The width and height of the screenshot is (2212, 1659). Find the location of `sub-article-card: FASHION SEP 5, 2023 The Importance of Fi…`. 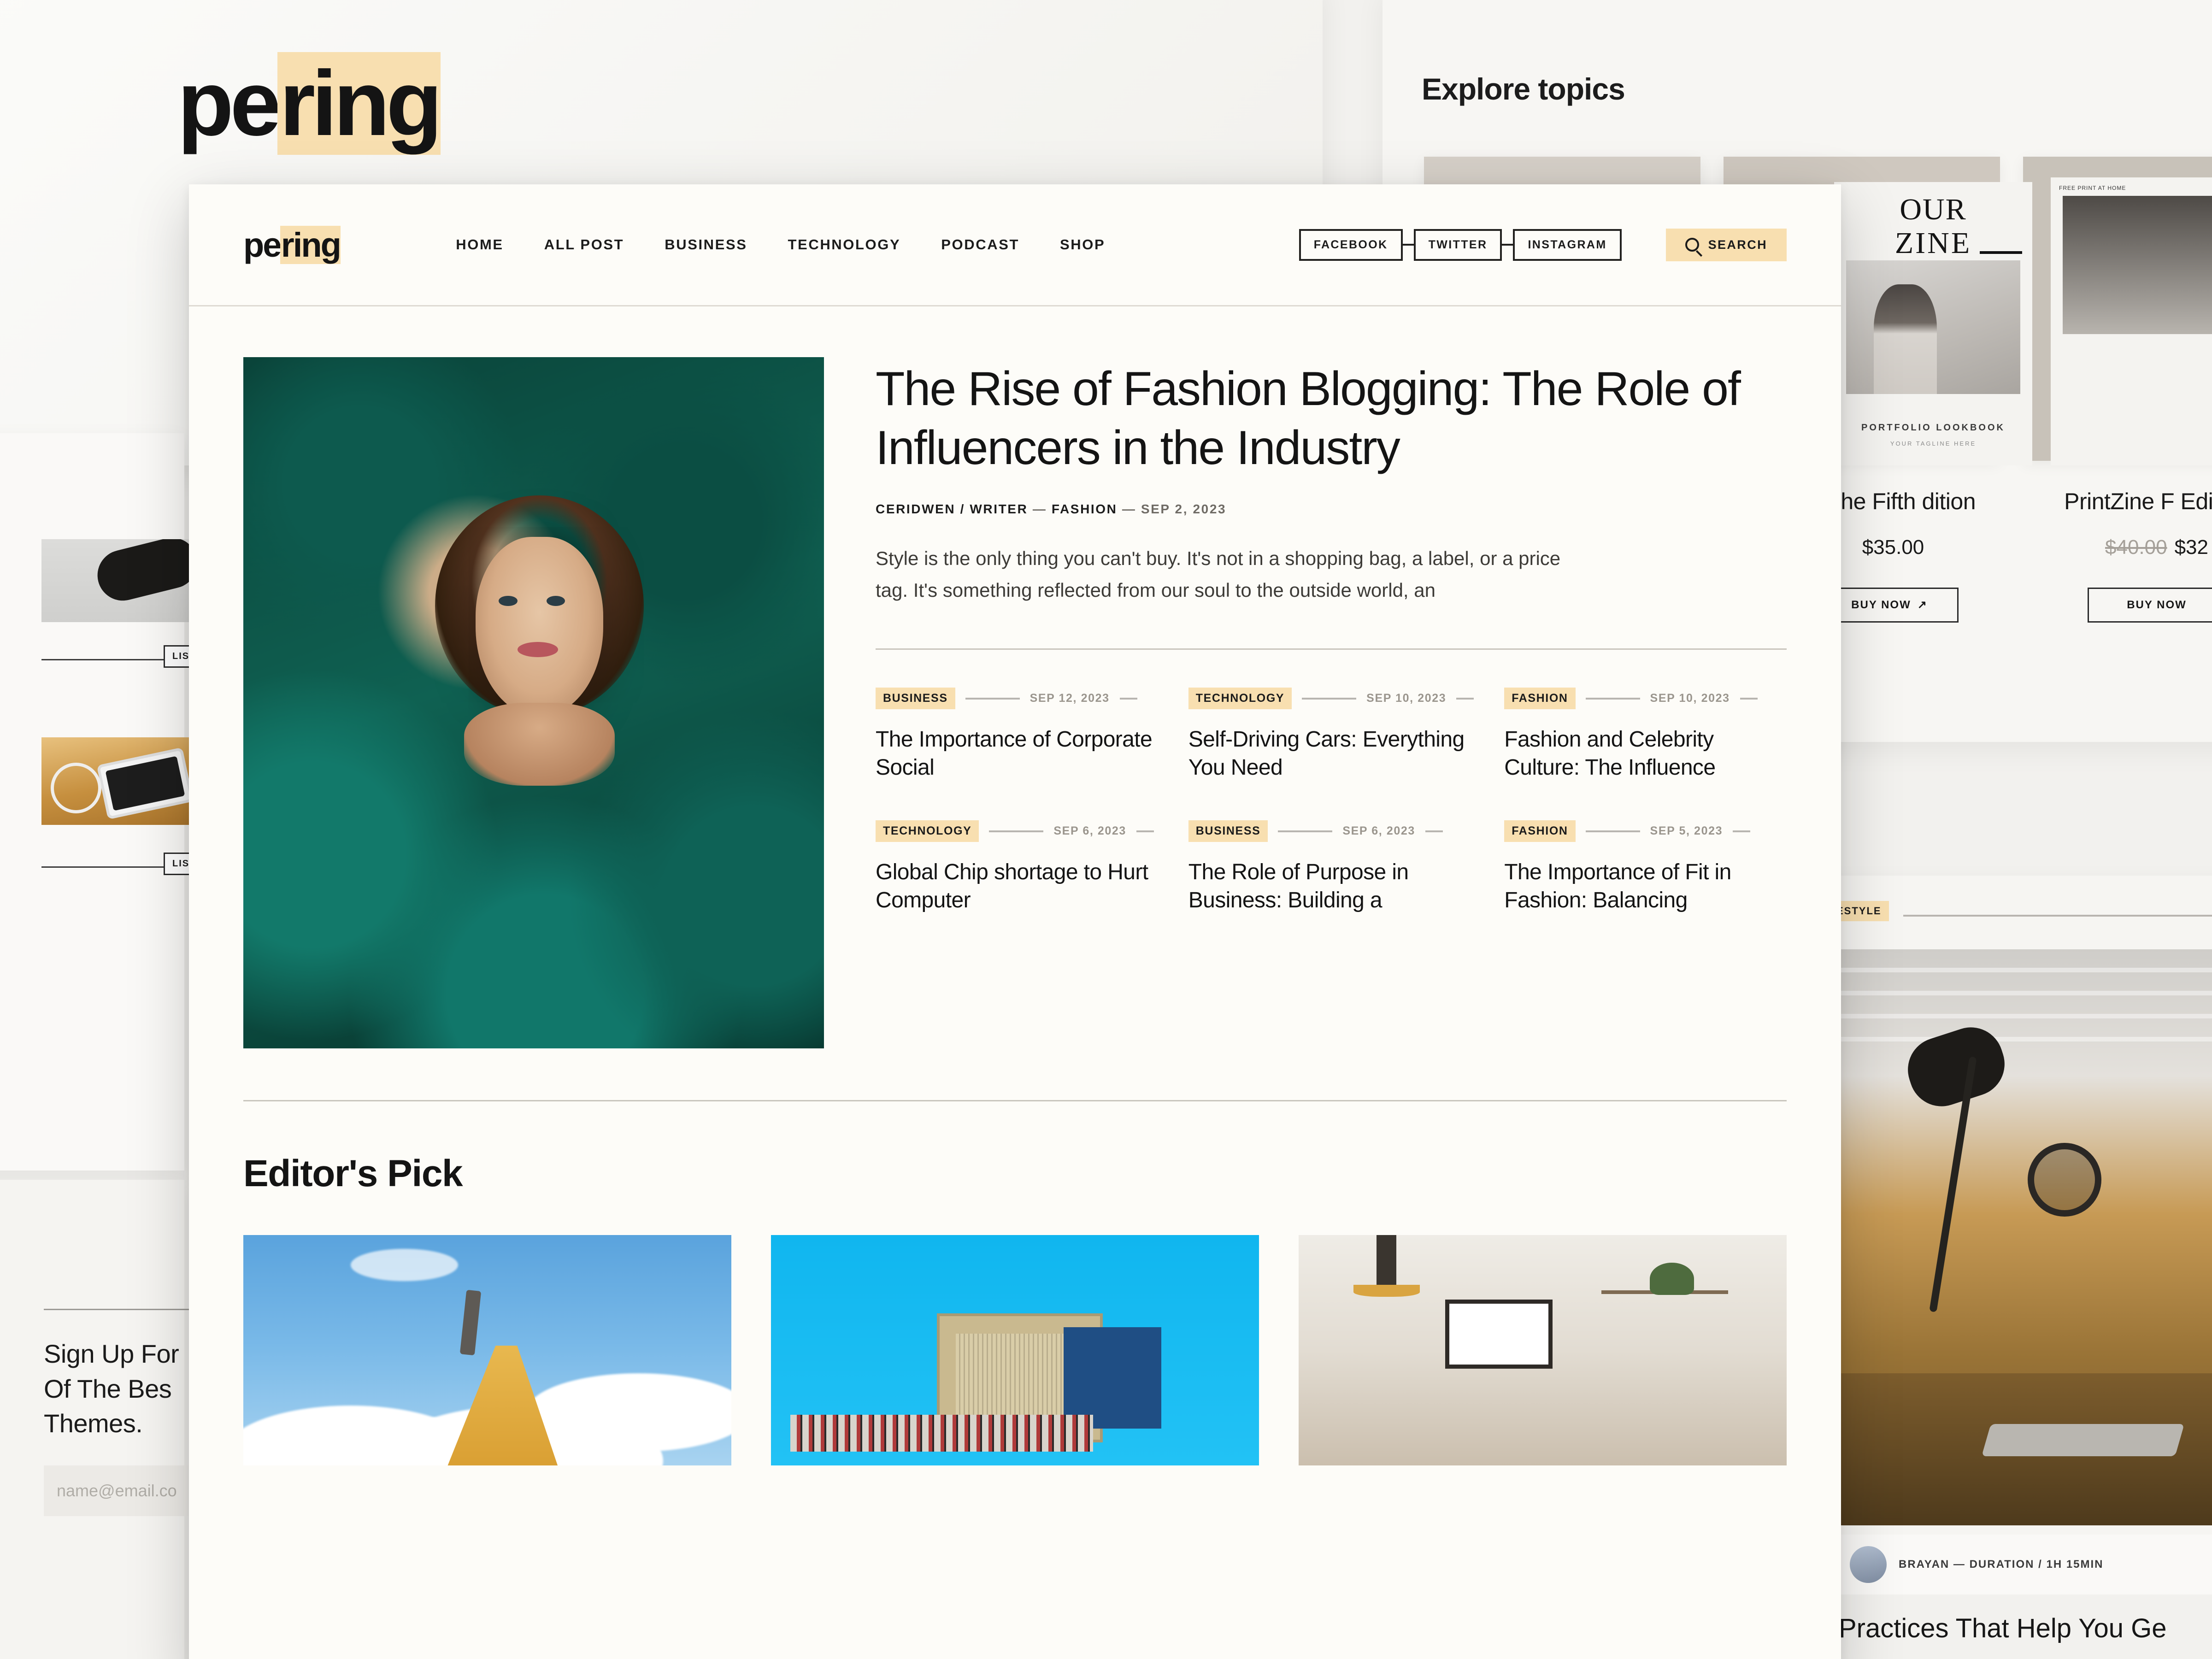

sub-article-card: FASHION SEP 5, 2023 The Importance of Fi… is located at coordinates (1645, 867).